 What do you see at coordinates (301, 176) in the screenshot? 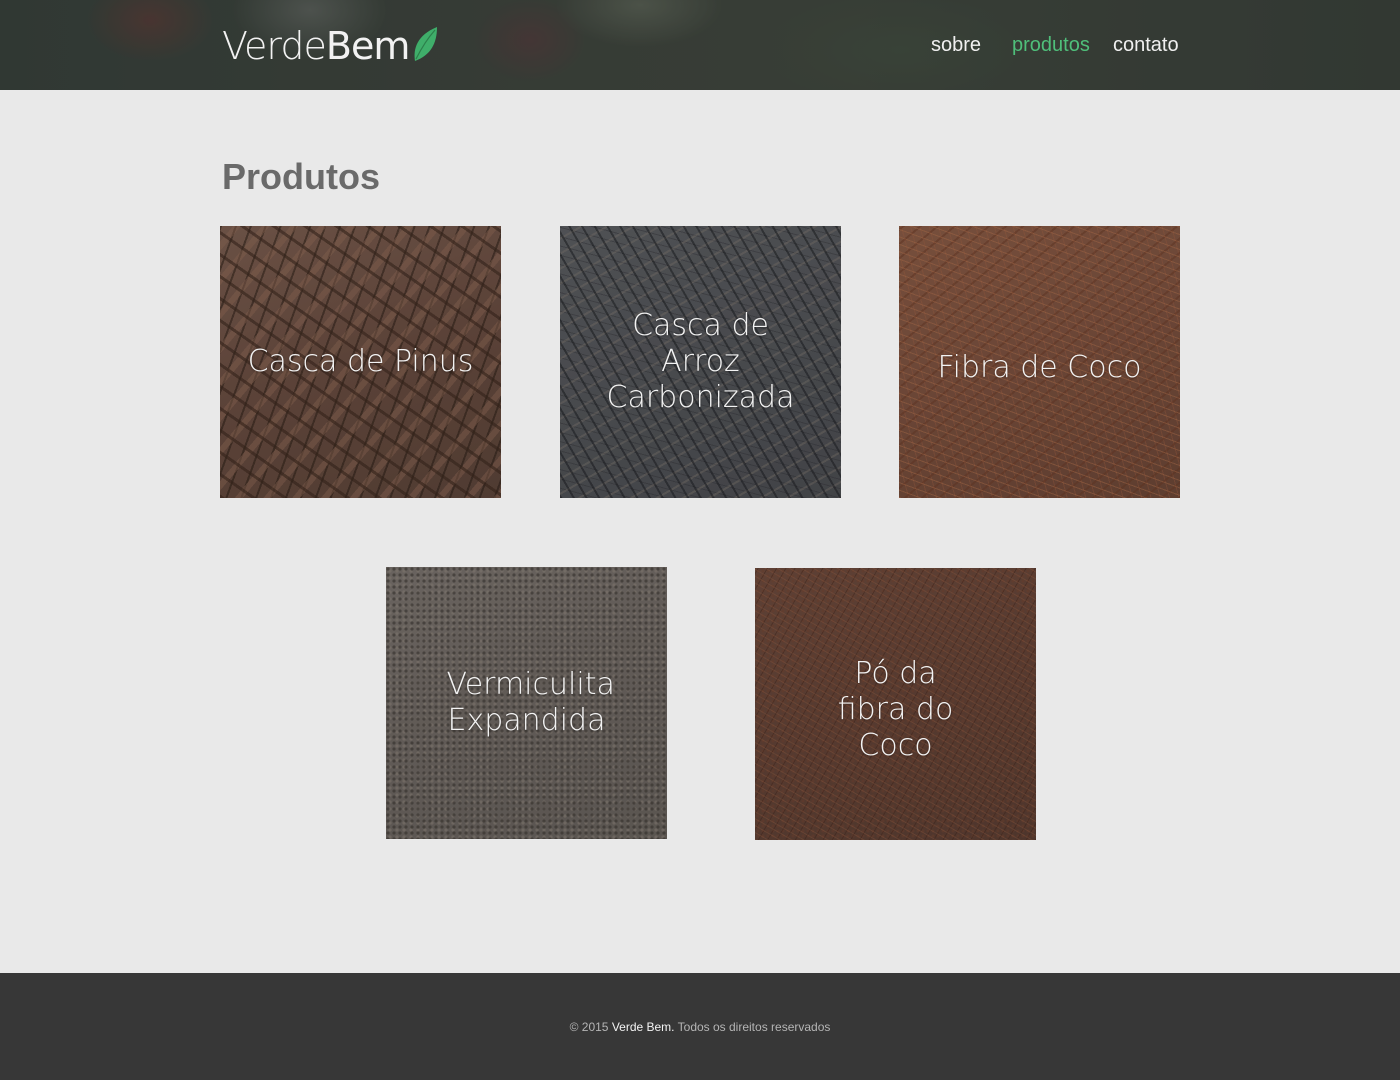
I see `page-title: Produtos` at bounding box center [301, 176].